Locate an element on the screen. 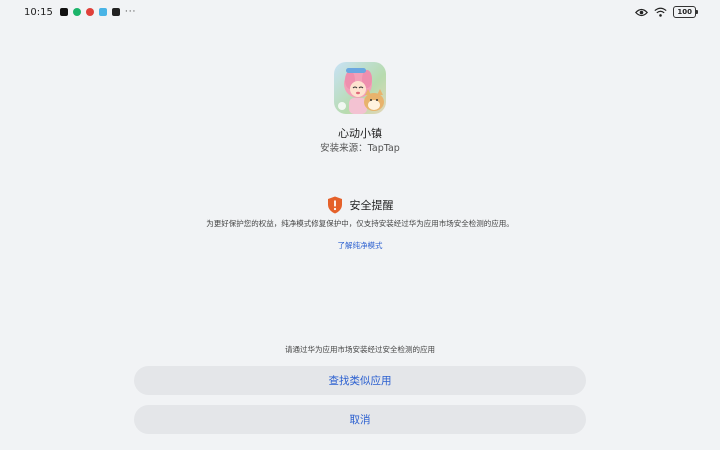 The image size is (720, 450). app-icon-artwork is located at coordinates (361, 91).